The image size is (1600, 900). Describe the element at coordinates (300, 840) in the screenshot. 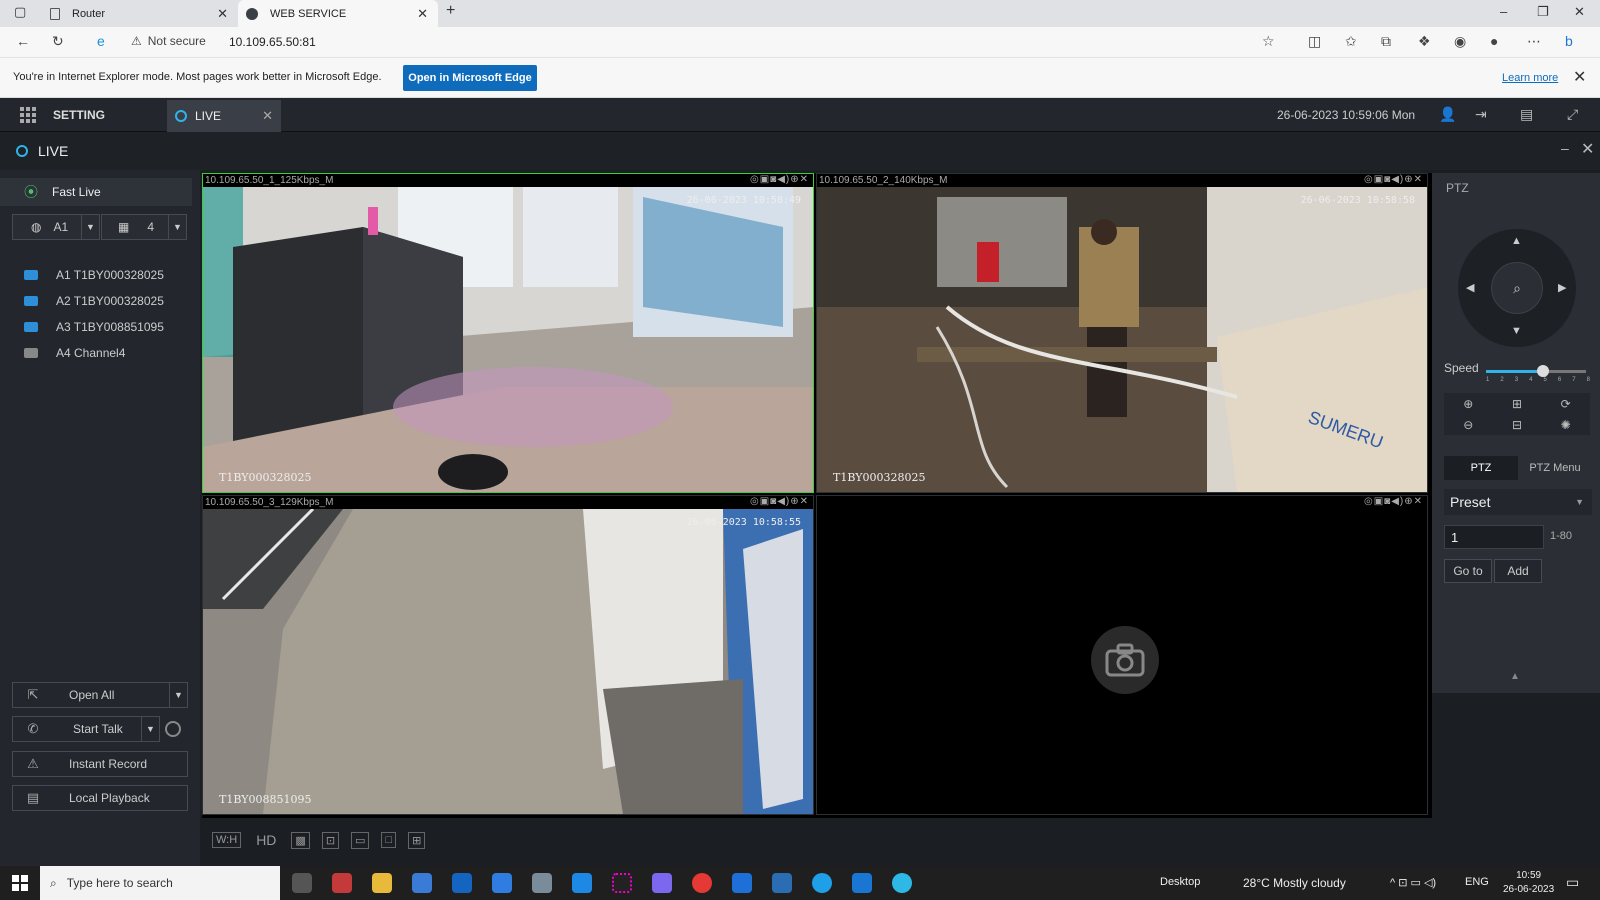

I see `stream-icon: ▩` at that location.